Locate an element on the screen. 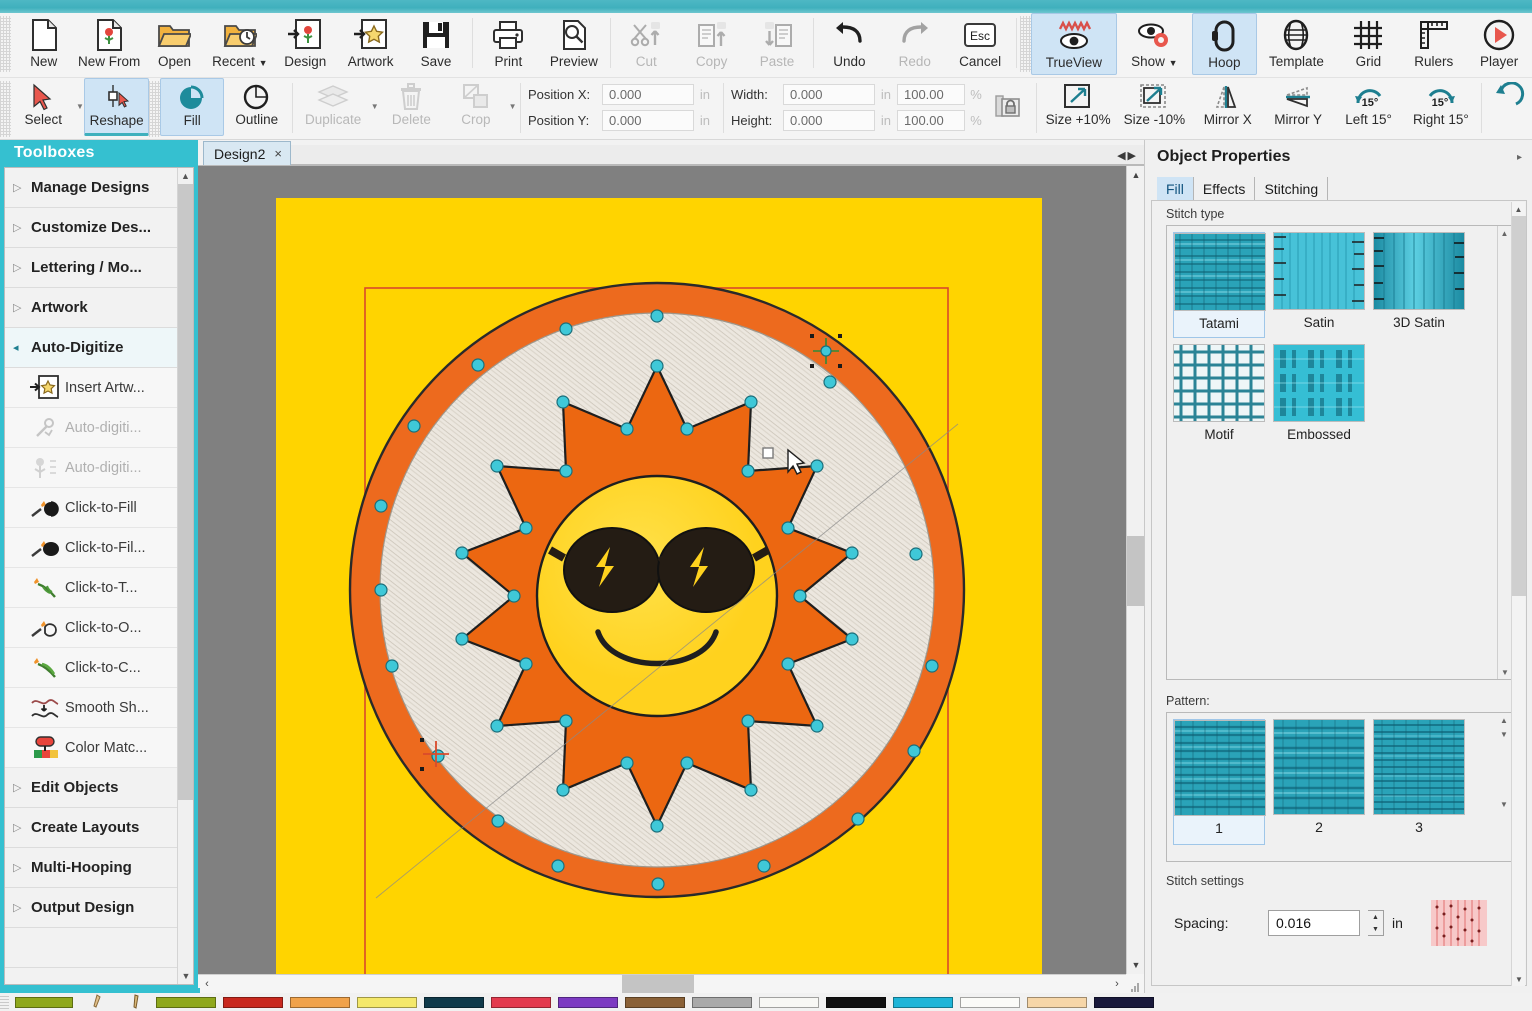  scroll-right-icon: › is located at coordinates (1117, 984).